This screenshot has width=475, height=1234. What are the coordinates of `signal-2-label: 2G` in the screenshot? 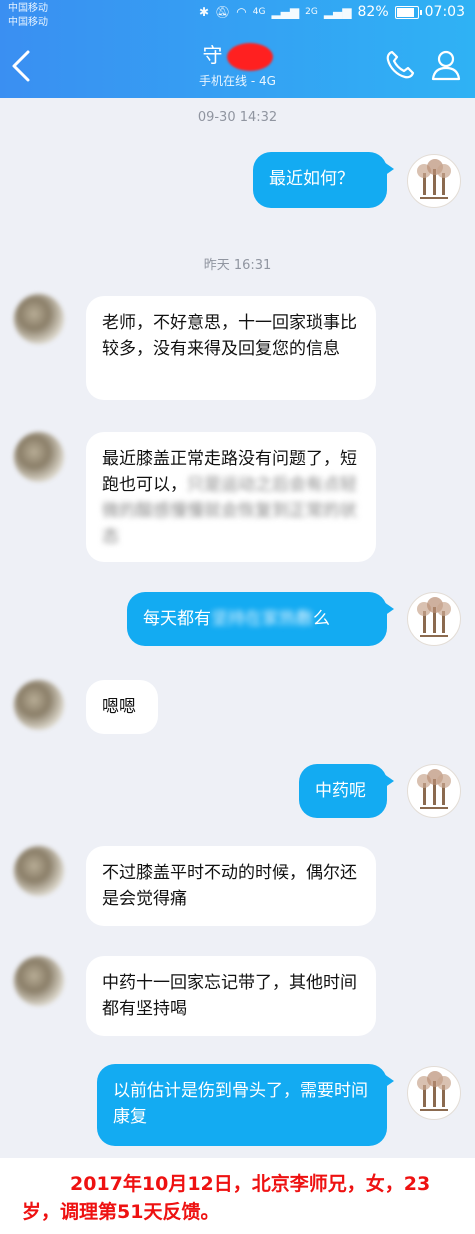 It's located at (311, 12).